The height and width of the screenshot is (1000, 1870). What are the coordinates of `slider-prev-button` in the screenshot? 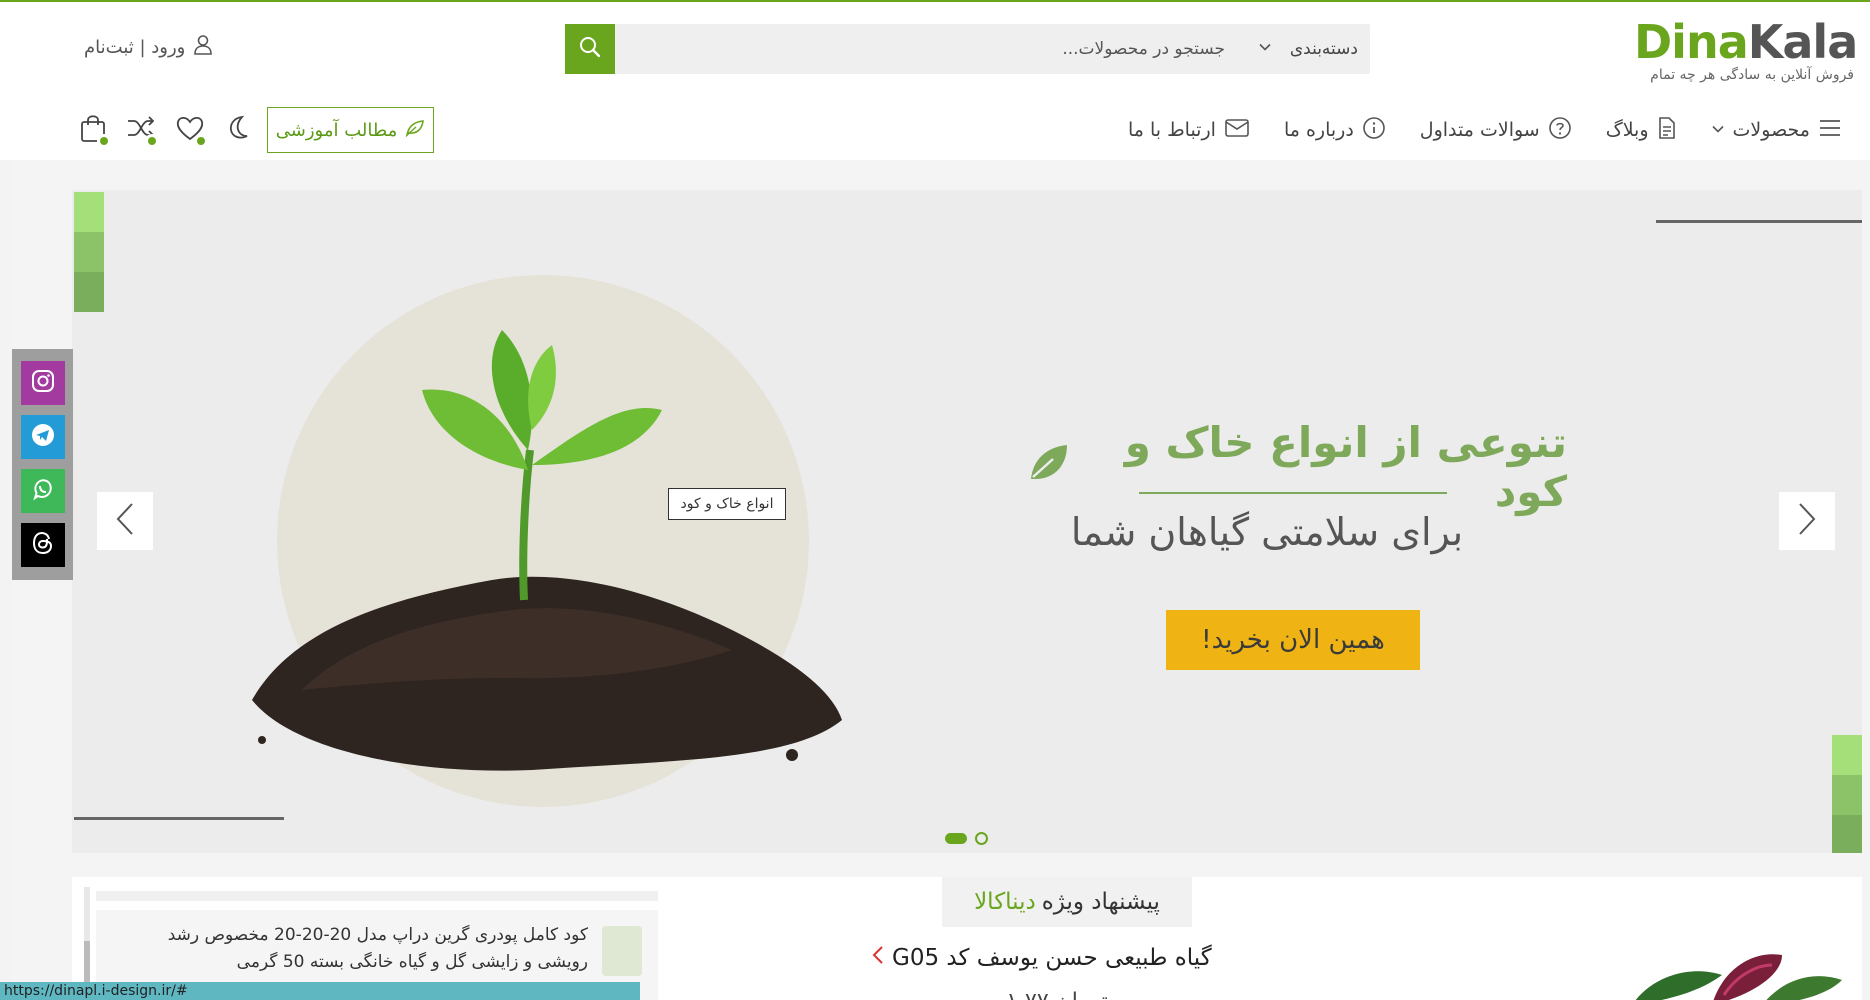 It's located at (125, 521).